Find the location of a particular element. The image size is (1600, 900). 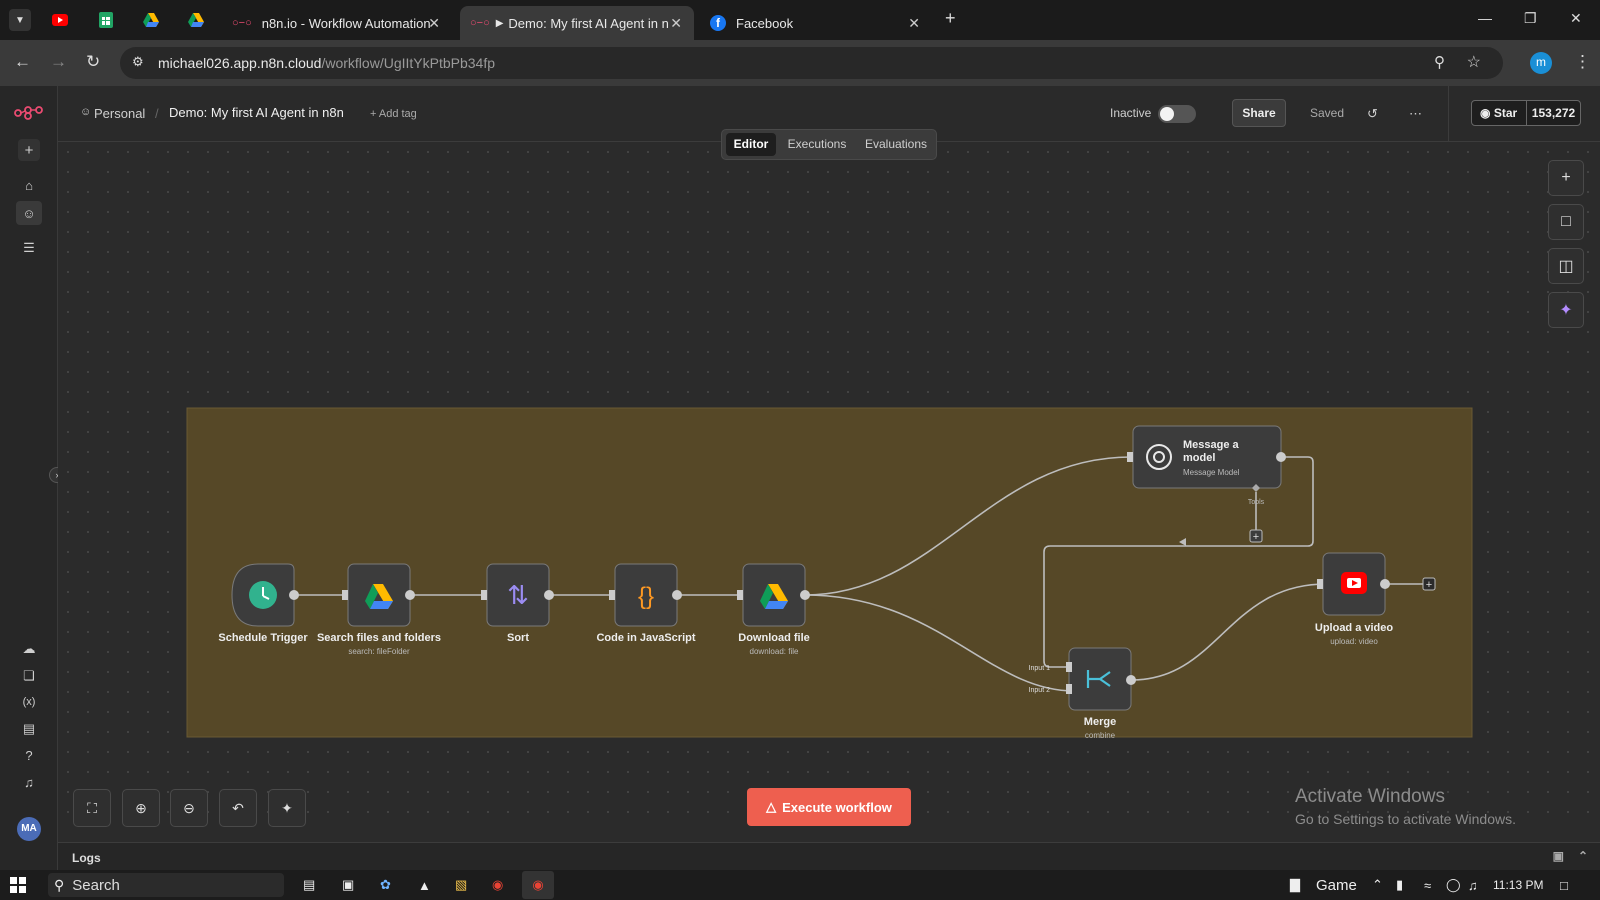

help-icon: ? is located at coordinates (29, 755).